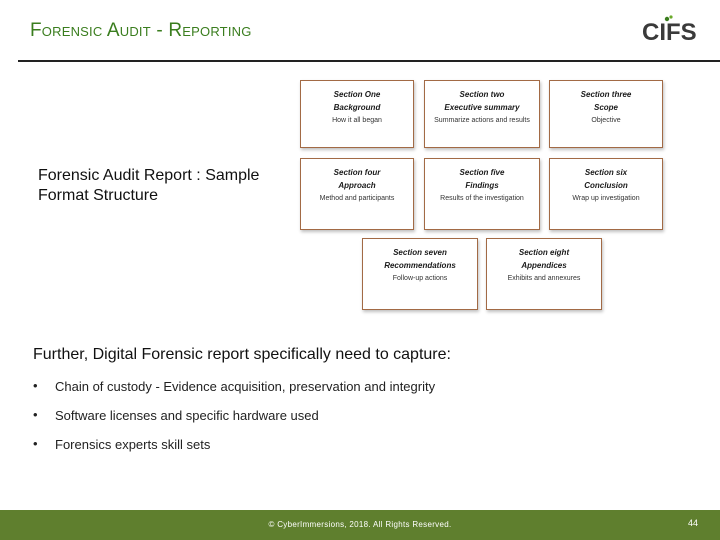 The image size is (720, 540). Describe the element at coordinates (606, 114) in the screenshot. I see `section-card-3: Section three Scope Objective` at that location.